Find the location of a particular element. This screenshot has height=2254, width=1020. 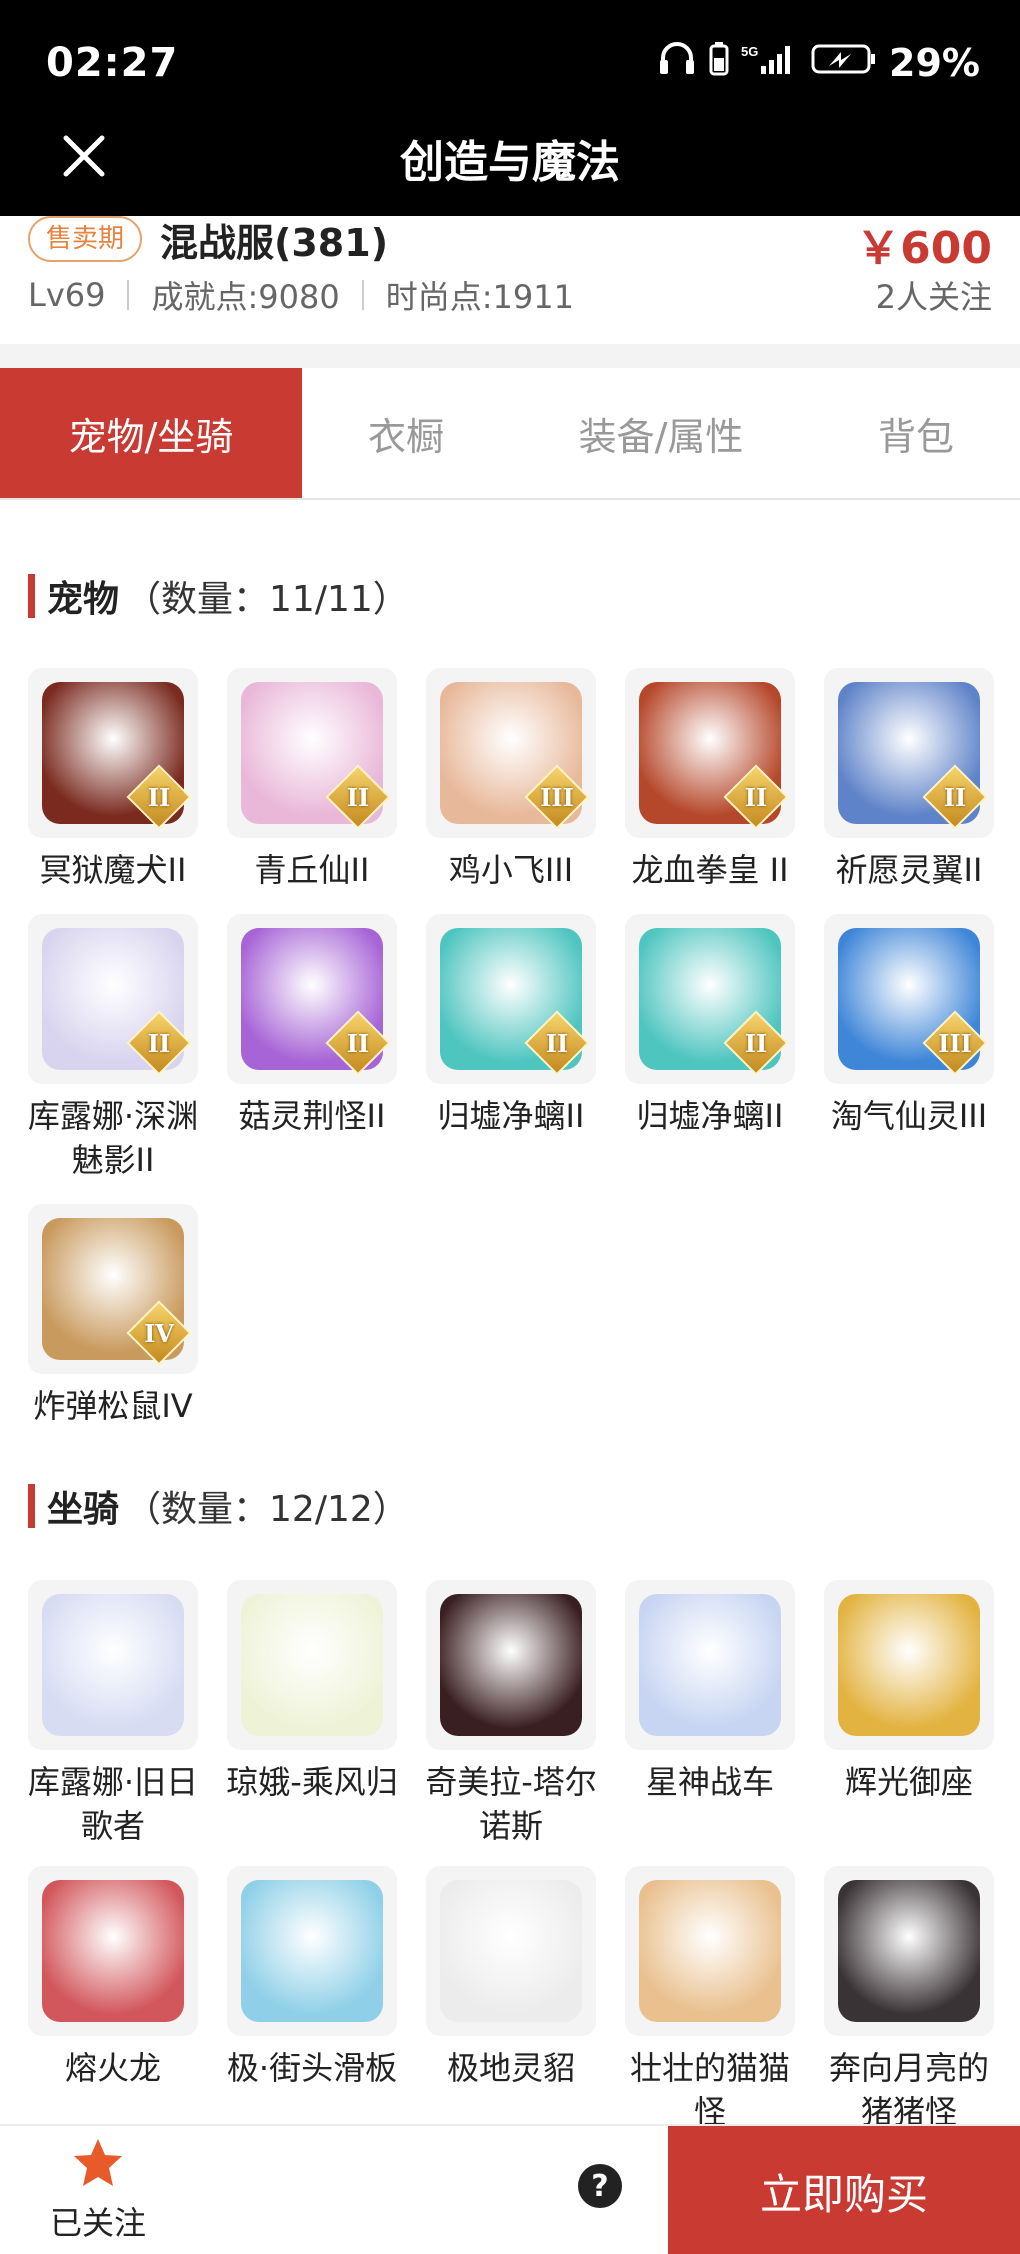

battery-percent: 29% is located at coordinates (934, 62).